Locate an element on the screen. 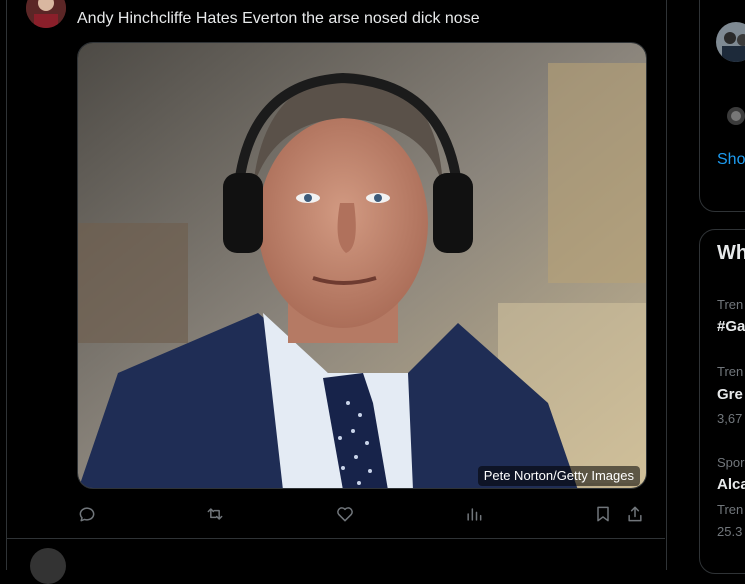  bookmark-button is located at coordinates (603, 514).